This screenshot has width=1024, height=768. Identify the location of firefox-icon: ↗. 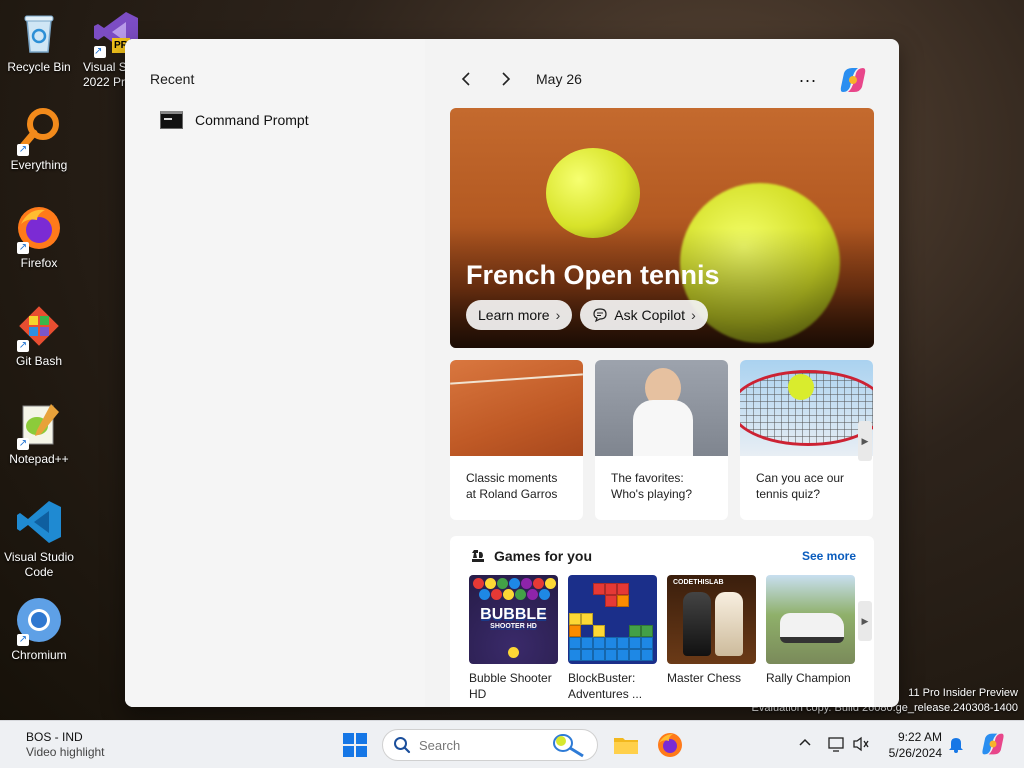
(39, 229).